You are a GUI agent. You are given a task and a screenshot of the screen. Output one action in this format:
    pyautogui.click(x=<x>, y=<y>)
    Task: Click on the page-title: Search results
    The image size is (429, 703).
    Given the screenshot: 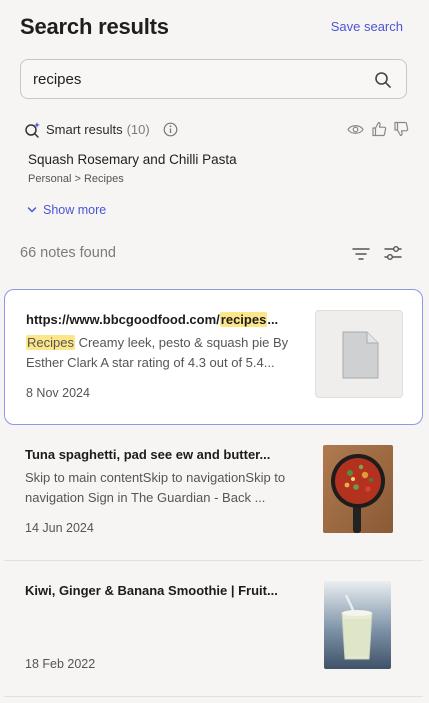 What is the action you would take?
    pyautogui.click(x=94, y=26)
    